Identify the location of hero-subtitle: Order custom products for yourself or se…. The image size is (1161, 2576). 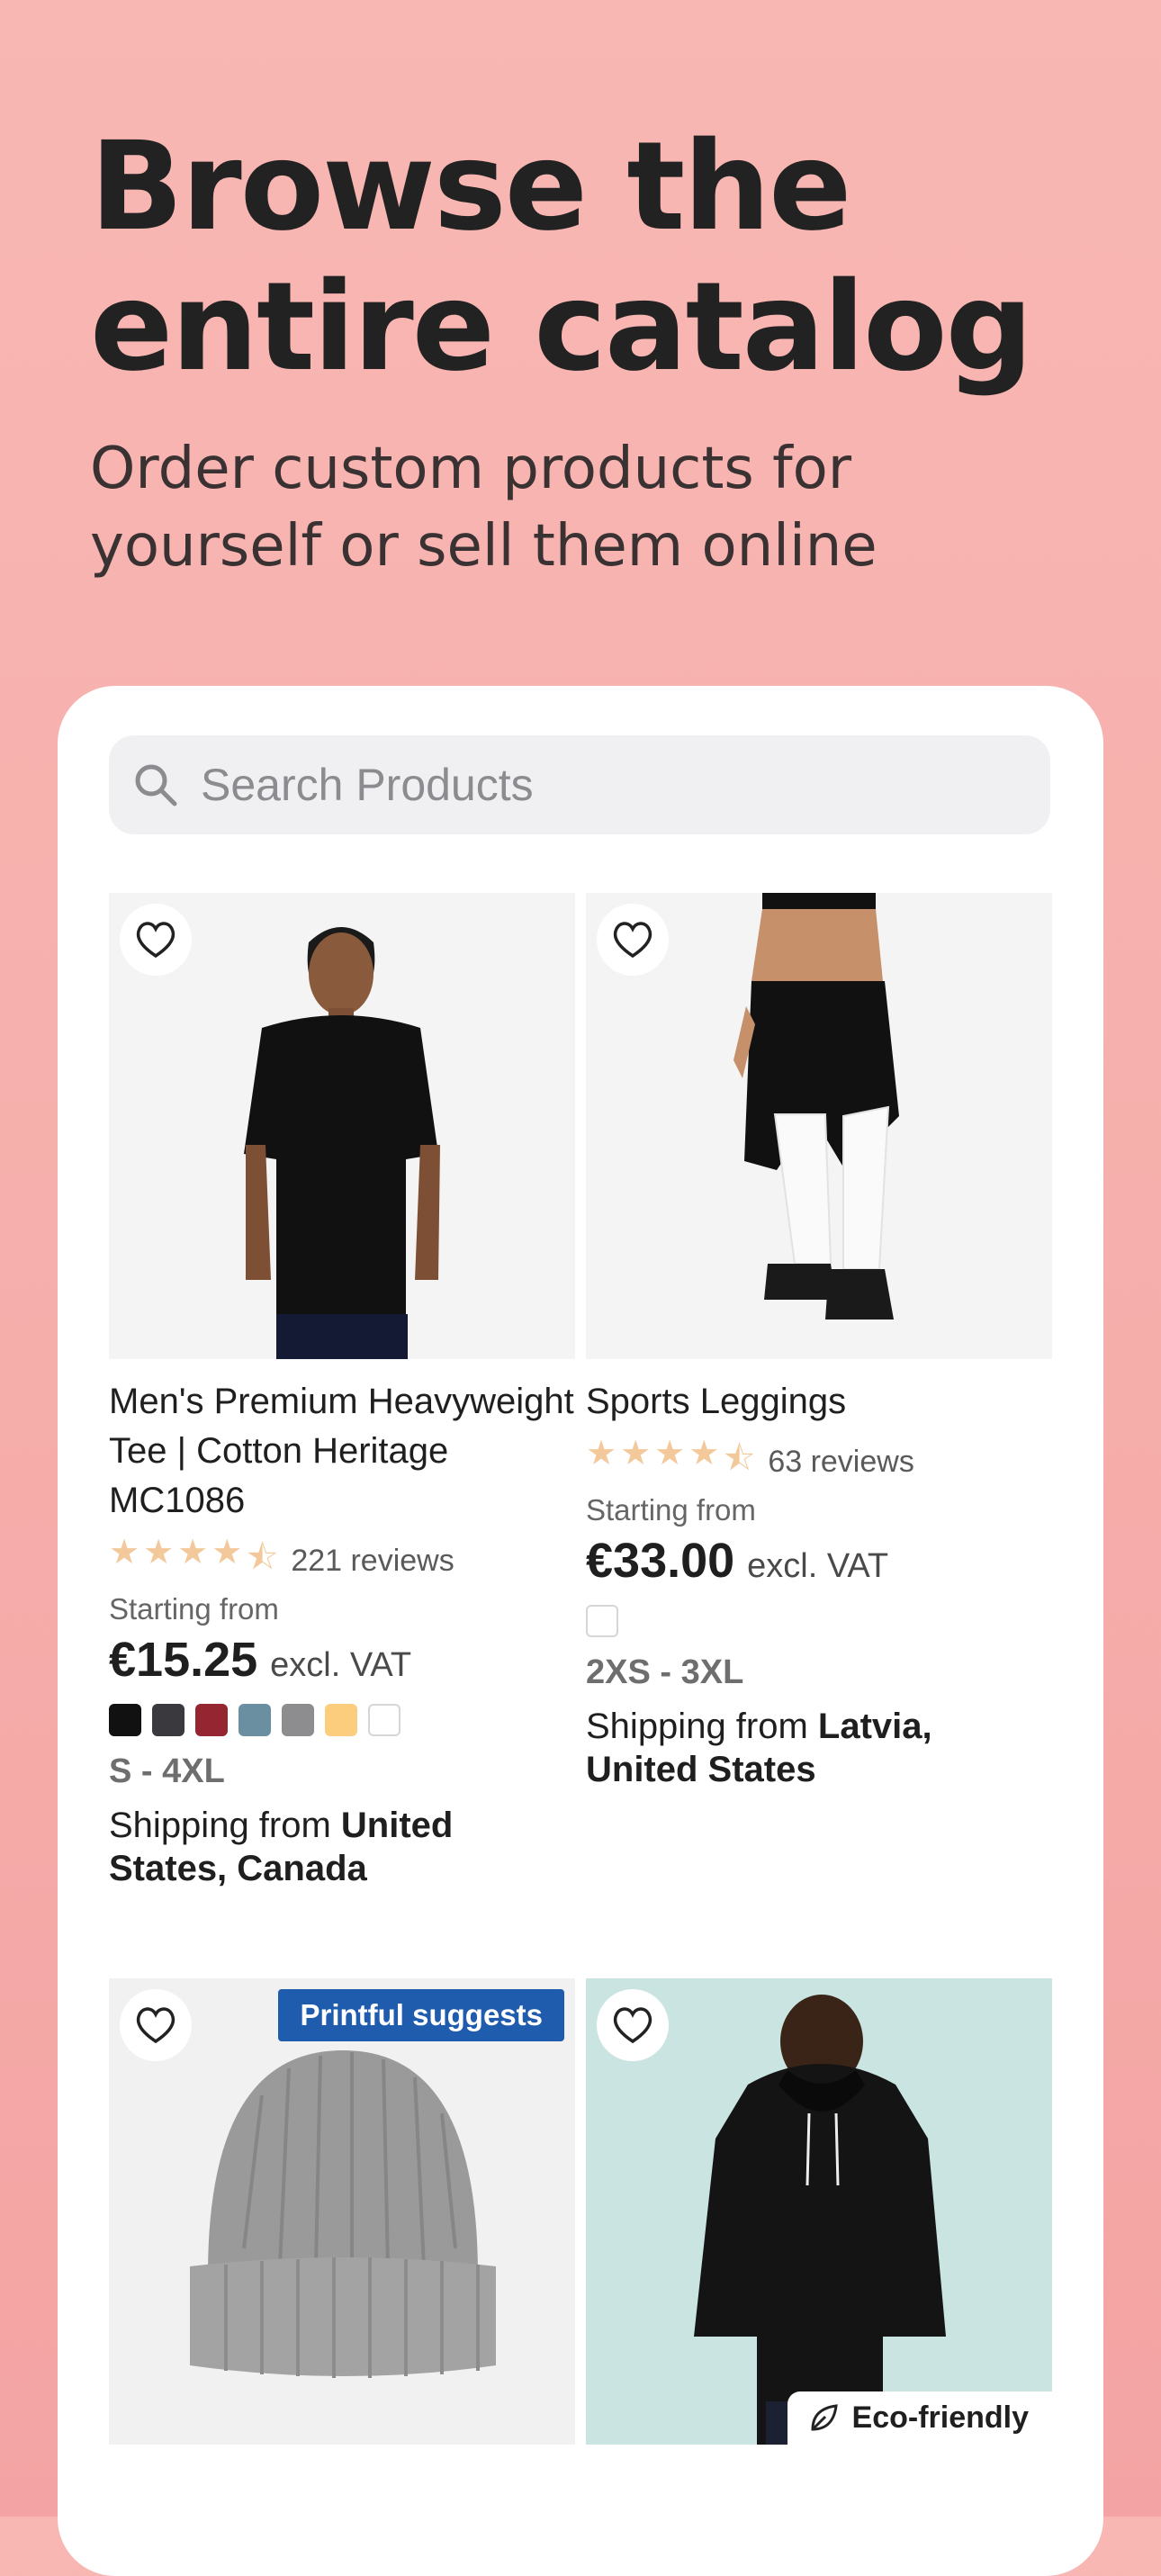
(585, 507).